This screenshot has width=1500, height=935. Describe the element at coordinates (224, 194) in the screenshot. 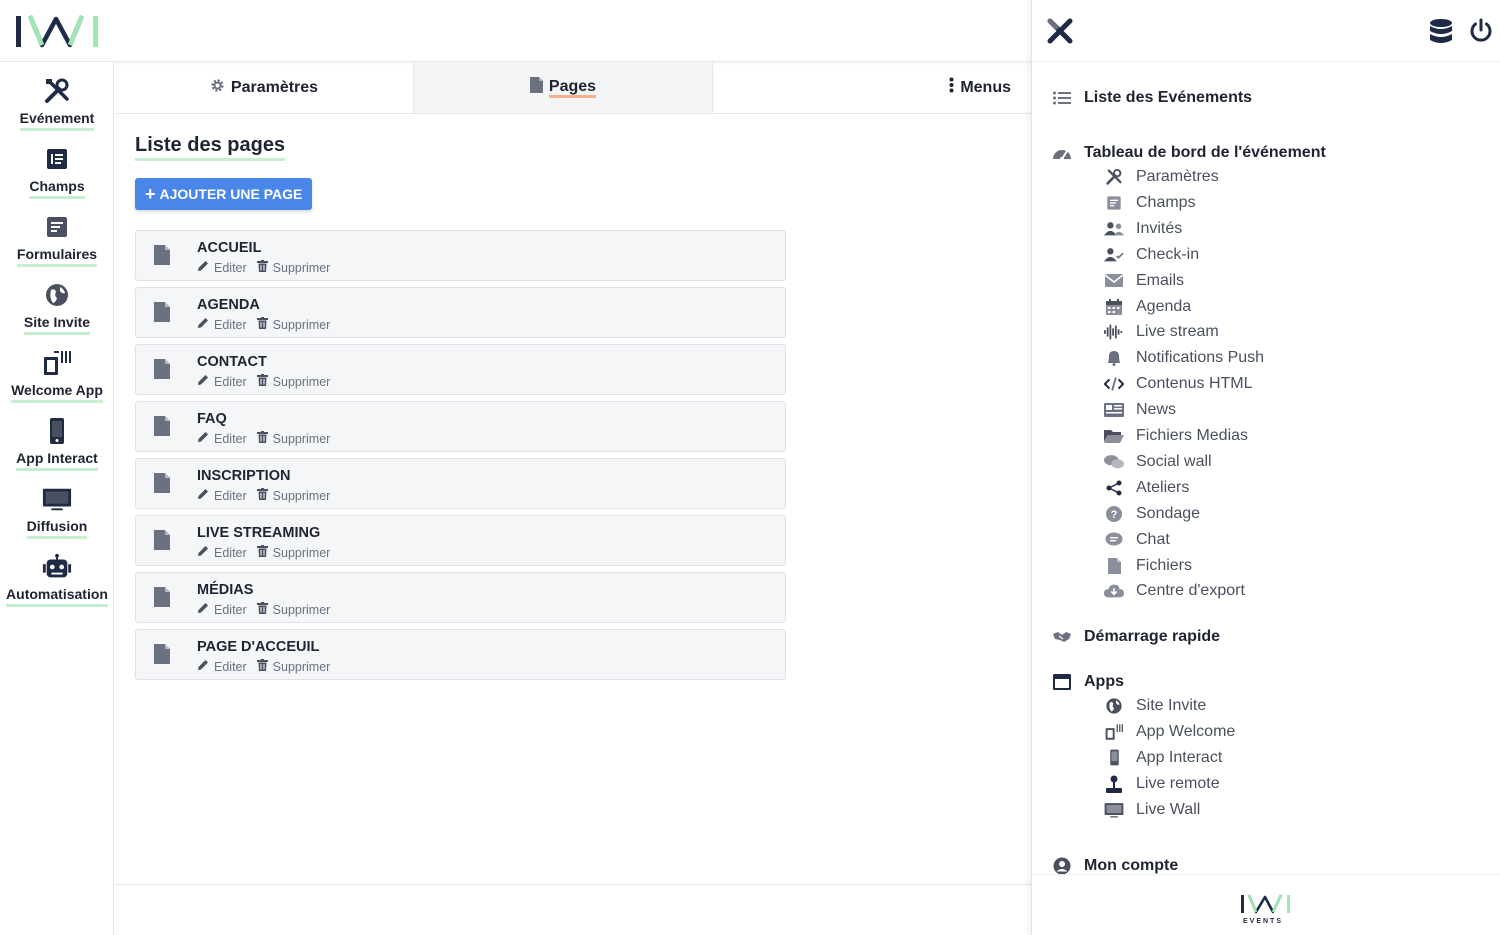

I see `add-page-button: + AJOUTER UNE PAGE` at that location.